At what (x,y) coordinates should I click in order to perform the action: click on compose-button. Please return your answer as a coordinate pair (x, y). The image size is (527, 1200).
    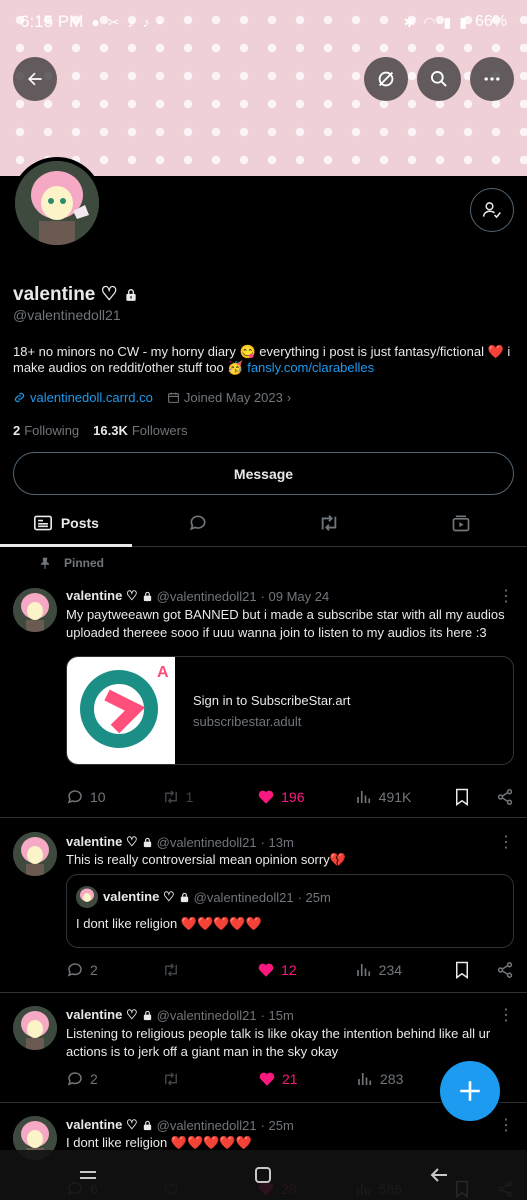
    Looking at the image, I should click on (470, 1091).